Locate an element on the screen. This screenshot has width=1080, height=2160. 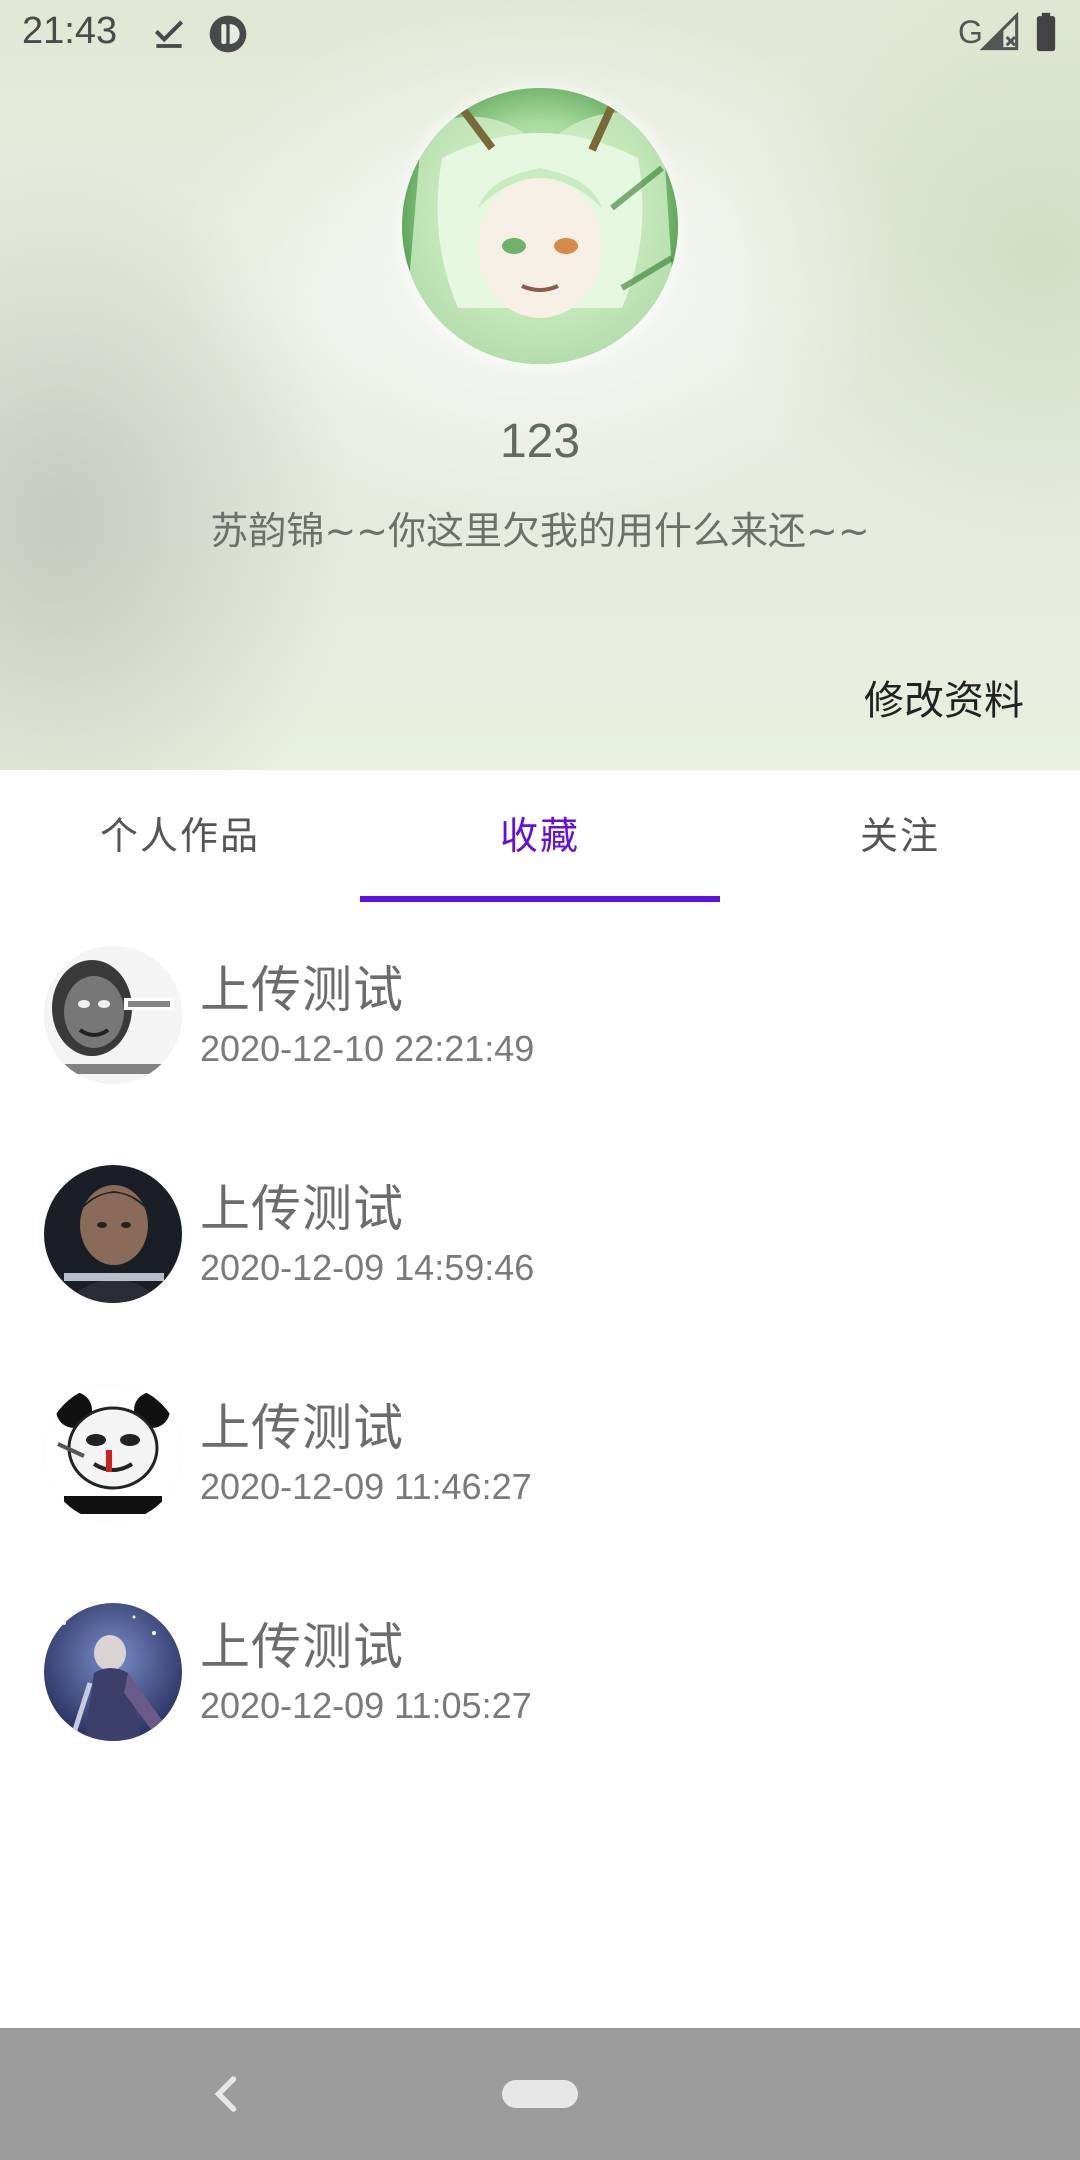
list-item: 上传测试 2020-12-10 22:21:49 is located at coordinates (540, 1030).